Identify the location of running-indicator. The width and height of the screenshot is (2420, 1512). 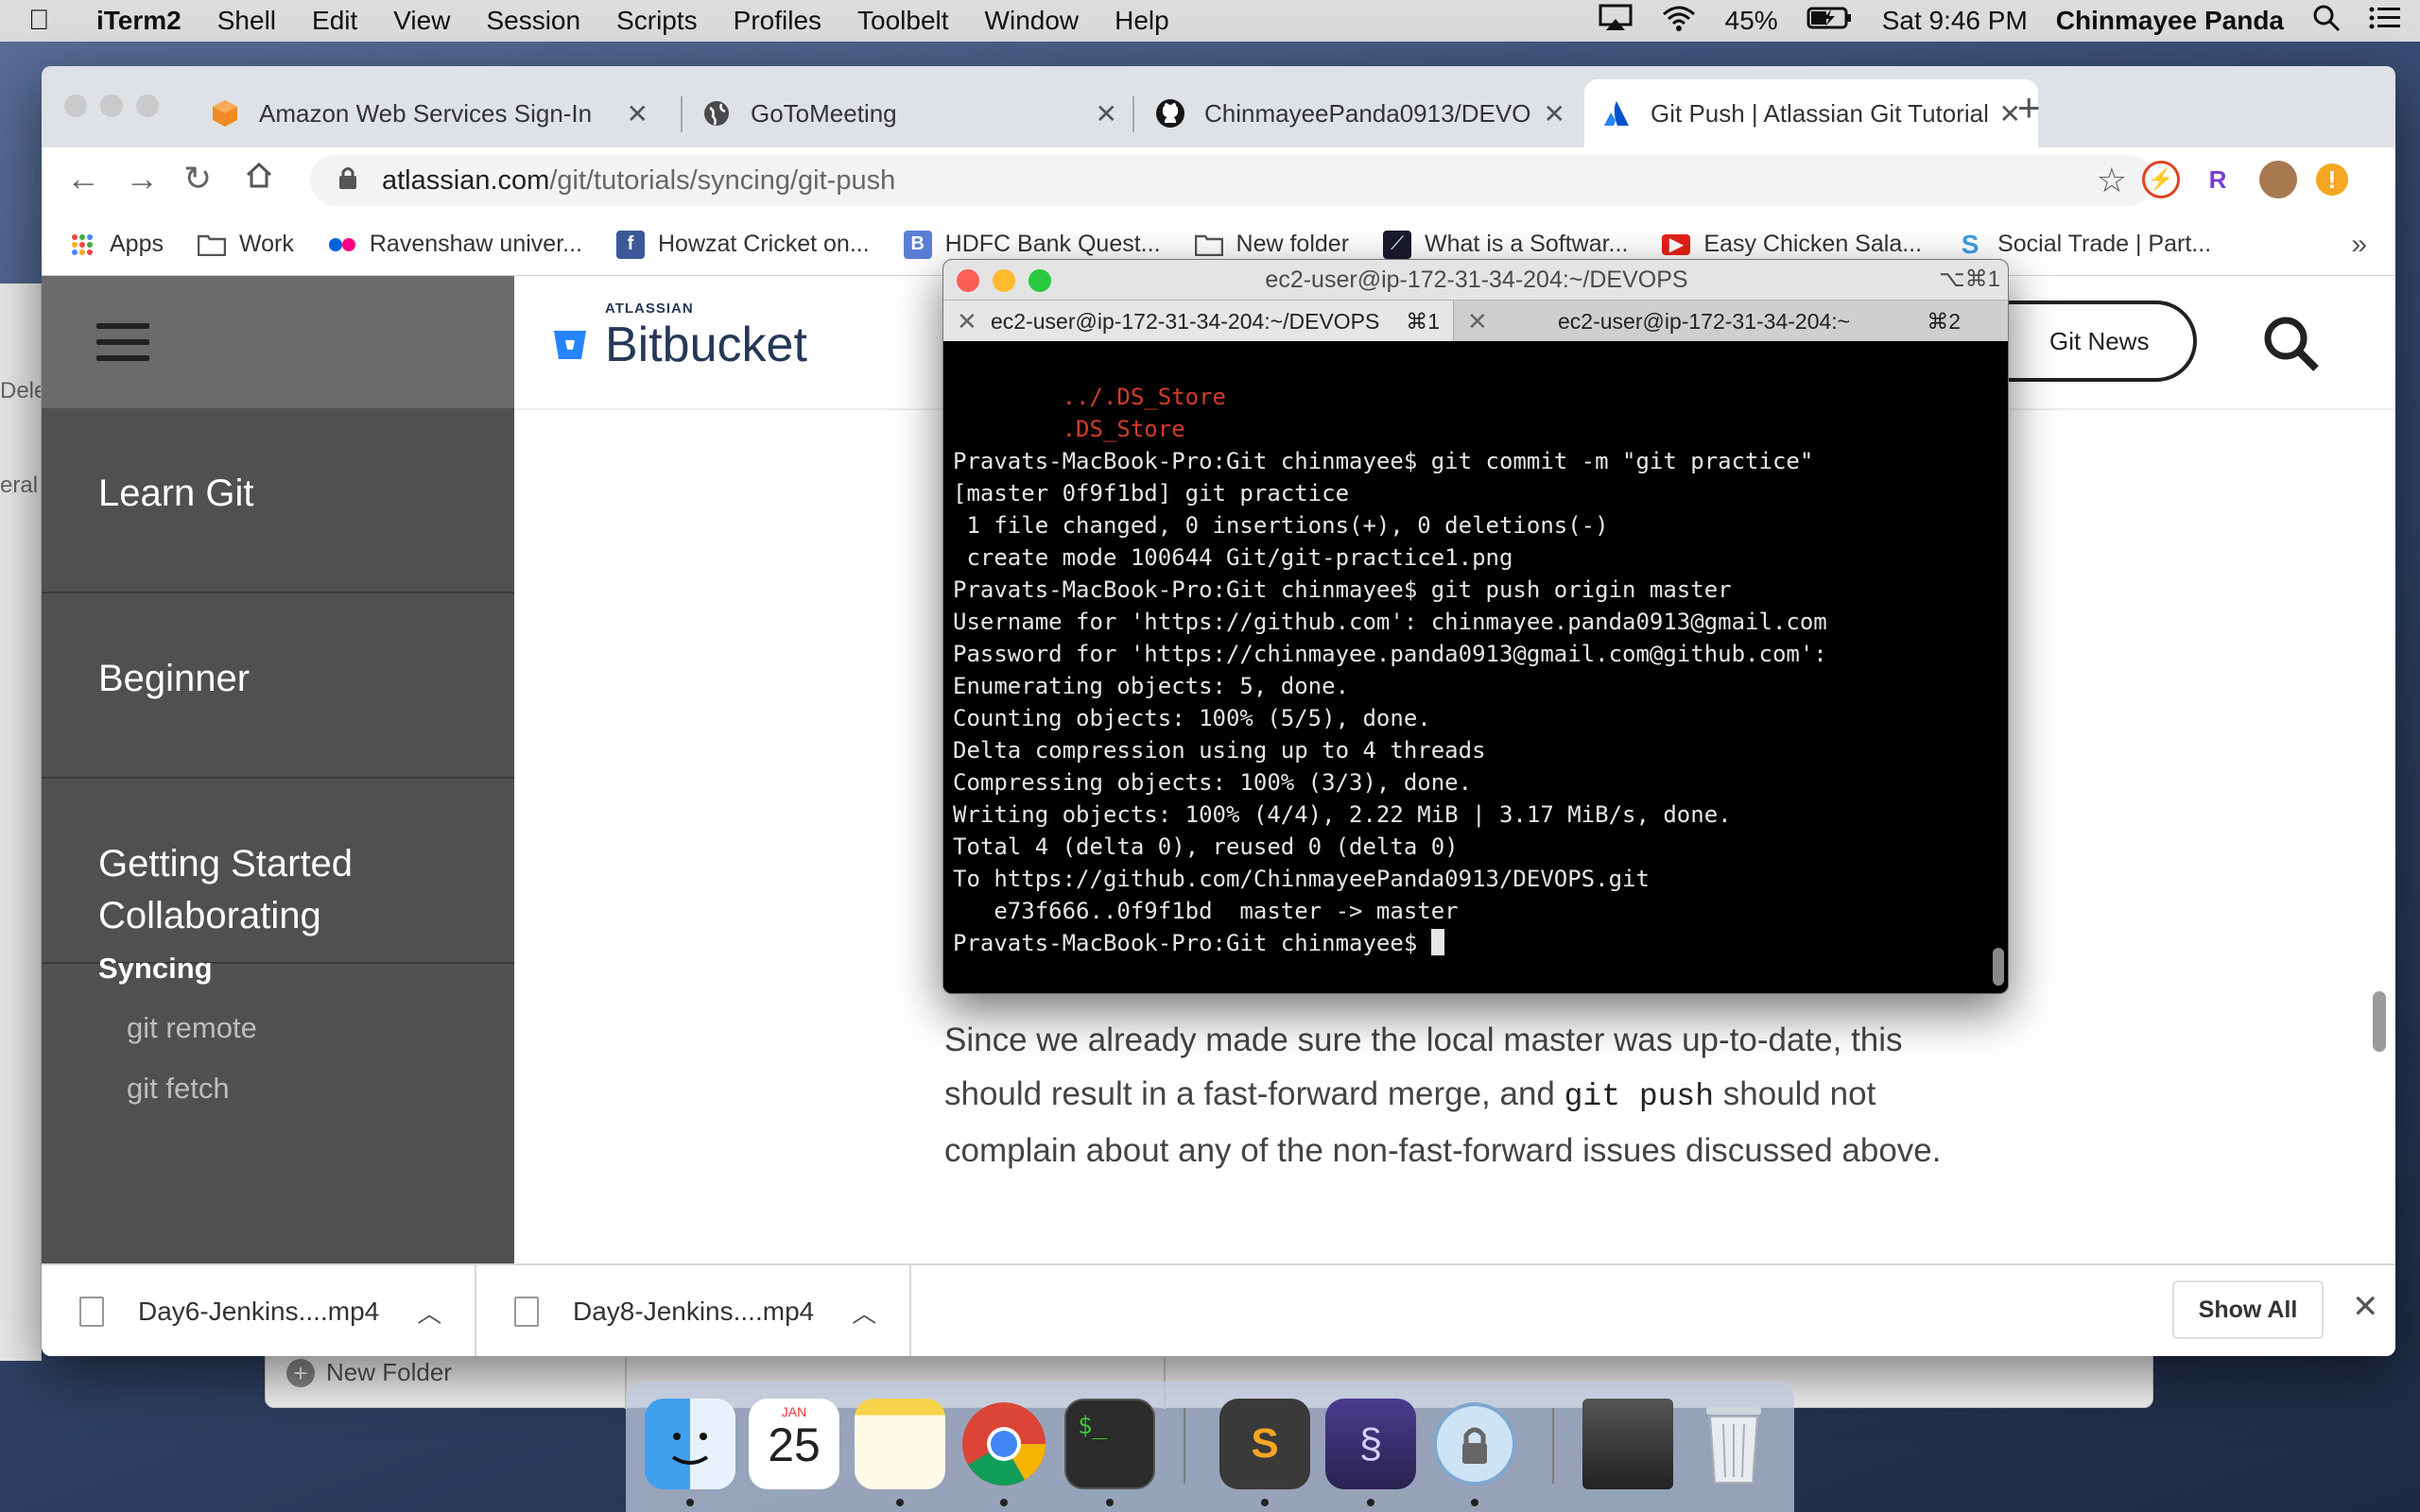
(1110, 1502).